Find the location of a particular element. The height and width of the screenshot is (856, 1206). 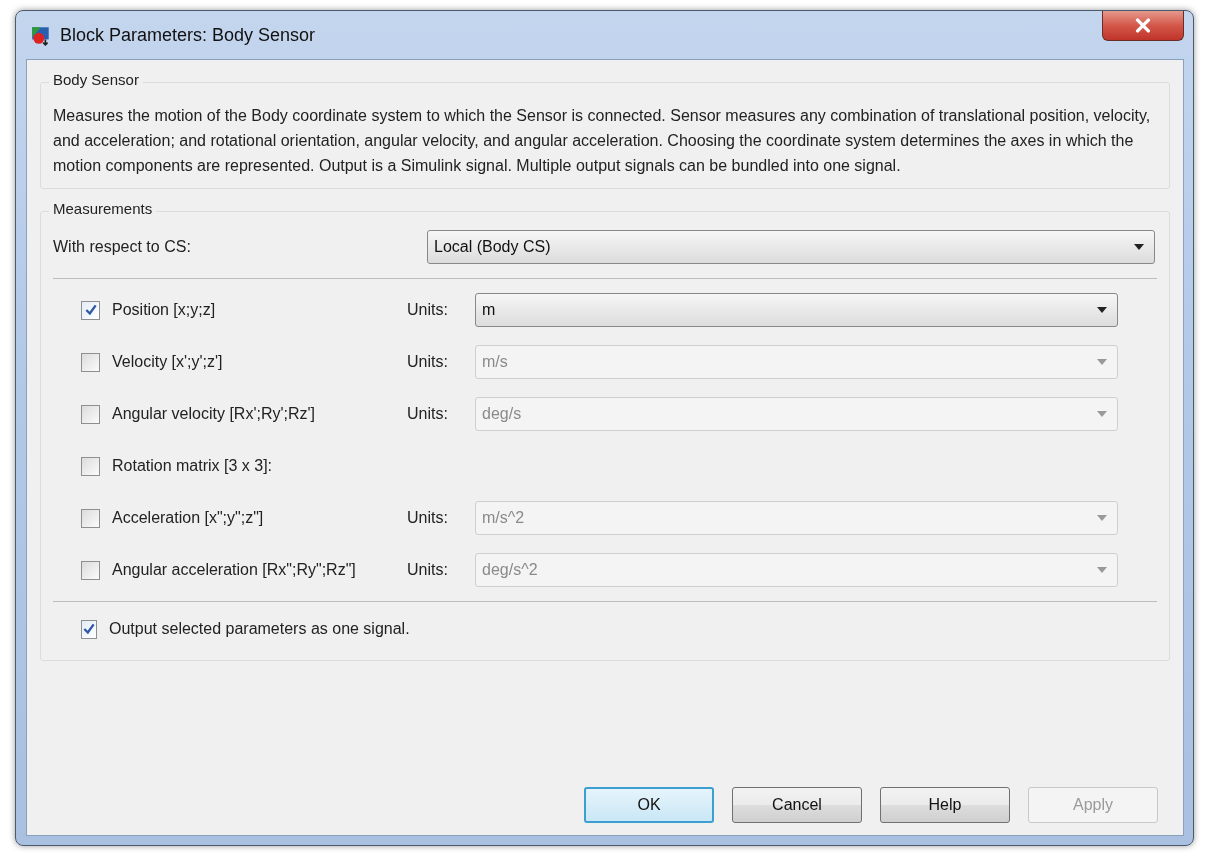

group-title: Body Sensor is located at coordinates (96, 79).